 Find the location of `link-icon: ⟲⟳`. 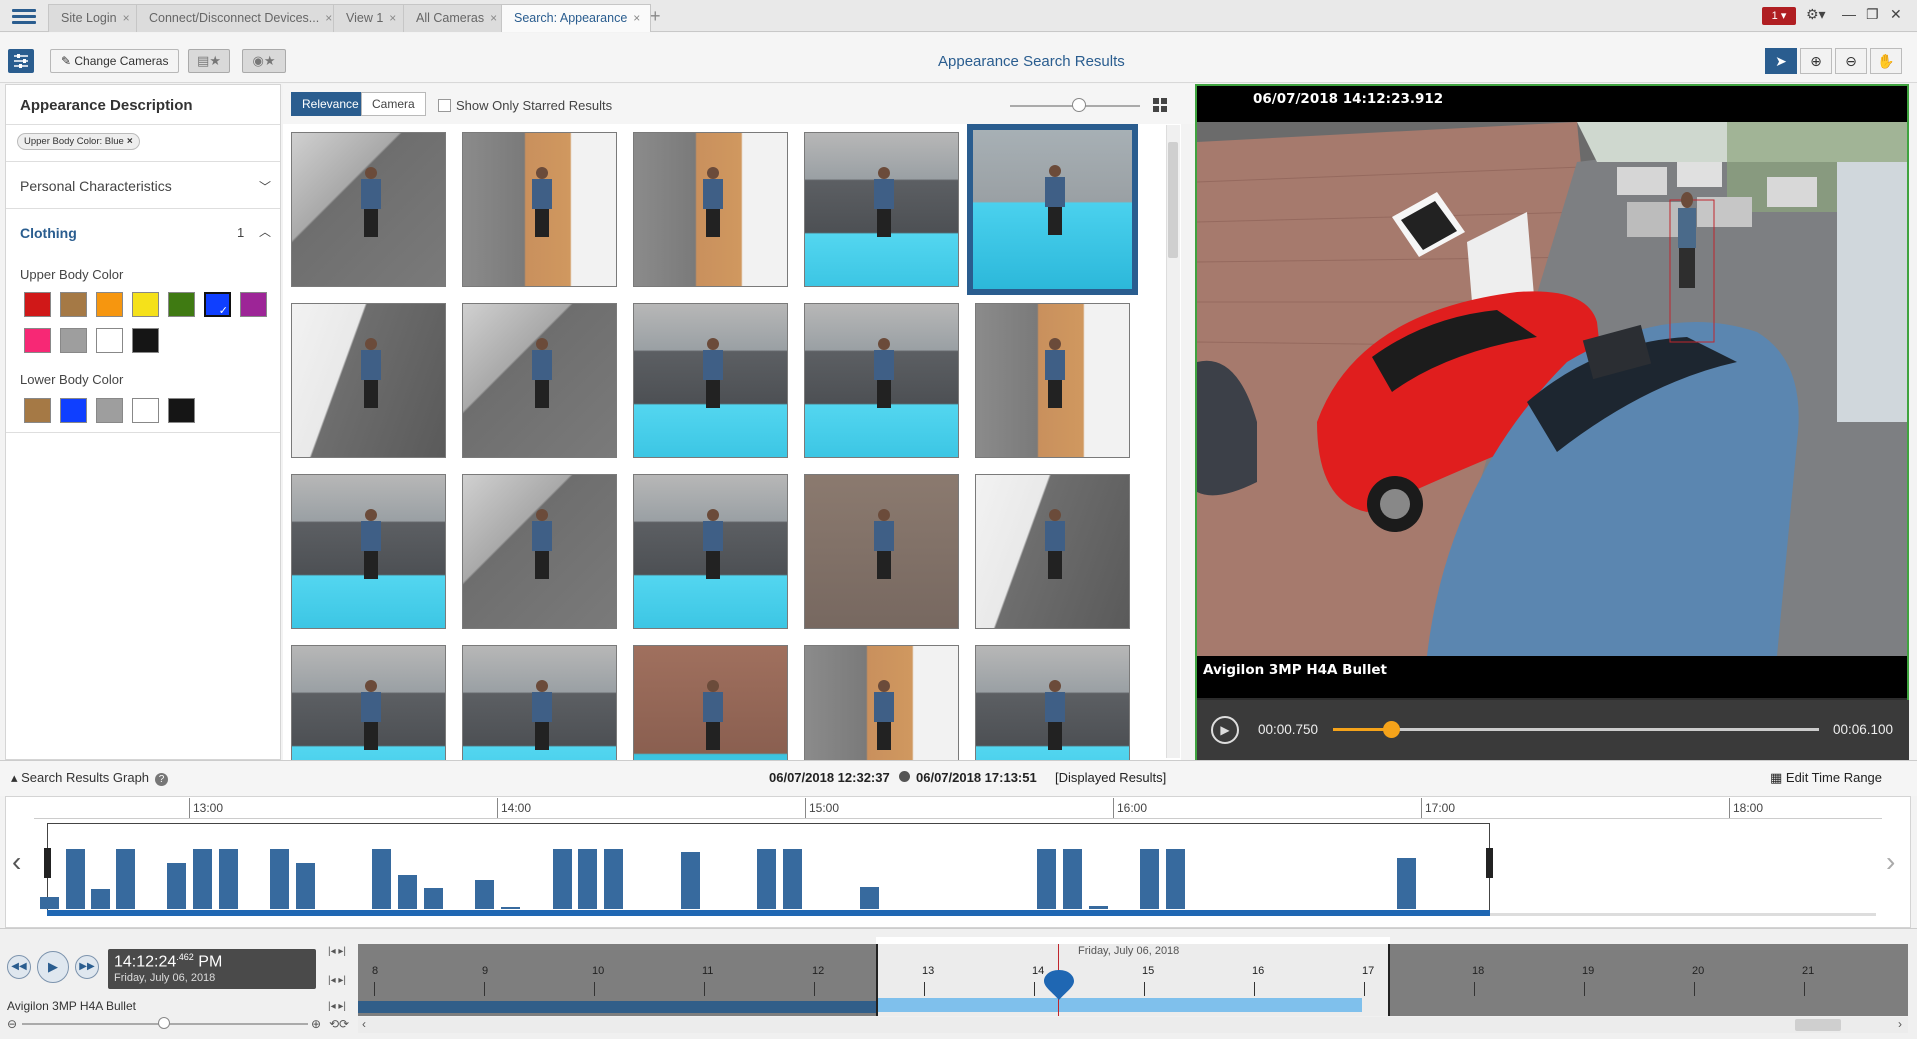

link-icon: ⟲⟳ is located at coordinates (339, 1024).